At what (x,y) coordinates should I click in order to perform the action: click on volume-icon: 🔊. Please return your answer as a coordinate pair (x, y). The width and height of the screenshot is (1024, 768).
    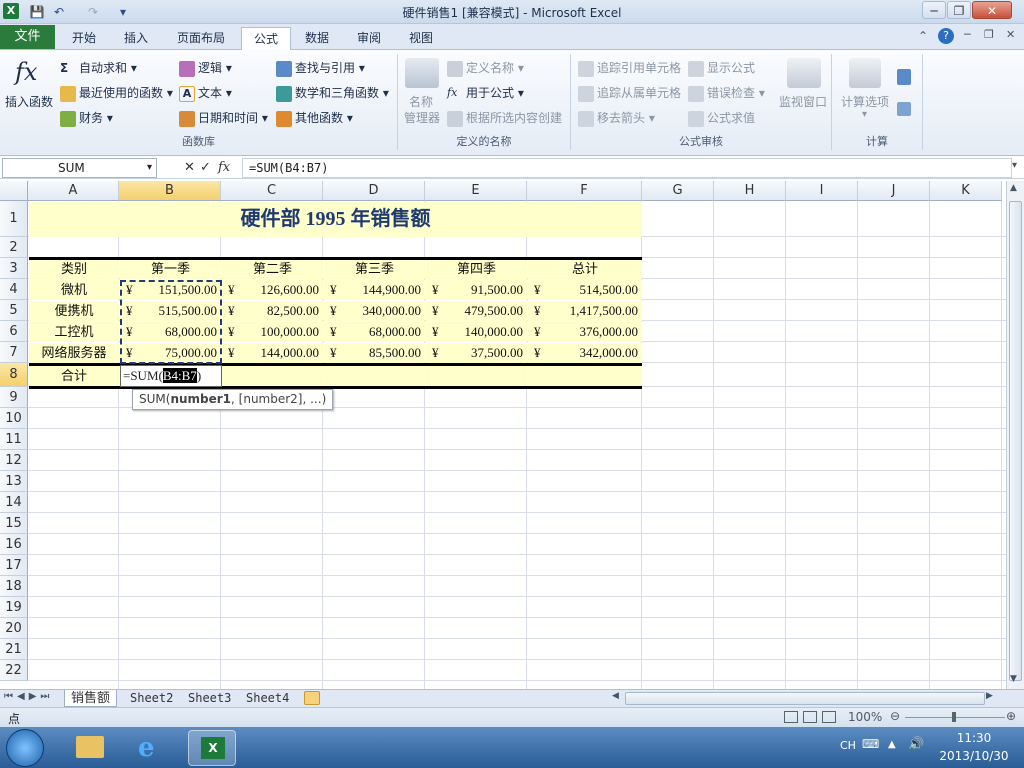
    Looking at the image, I should click on (916, 744).